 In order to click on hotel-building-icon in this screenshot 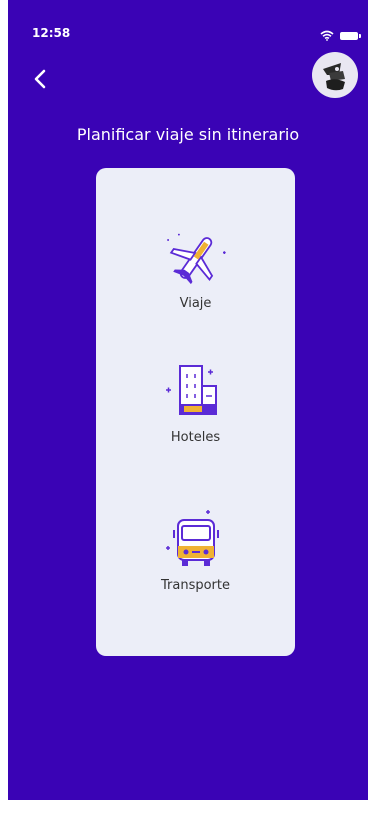, I will do `click(196, 392)`.